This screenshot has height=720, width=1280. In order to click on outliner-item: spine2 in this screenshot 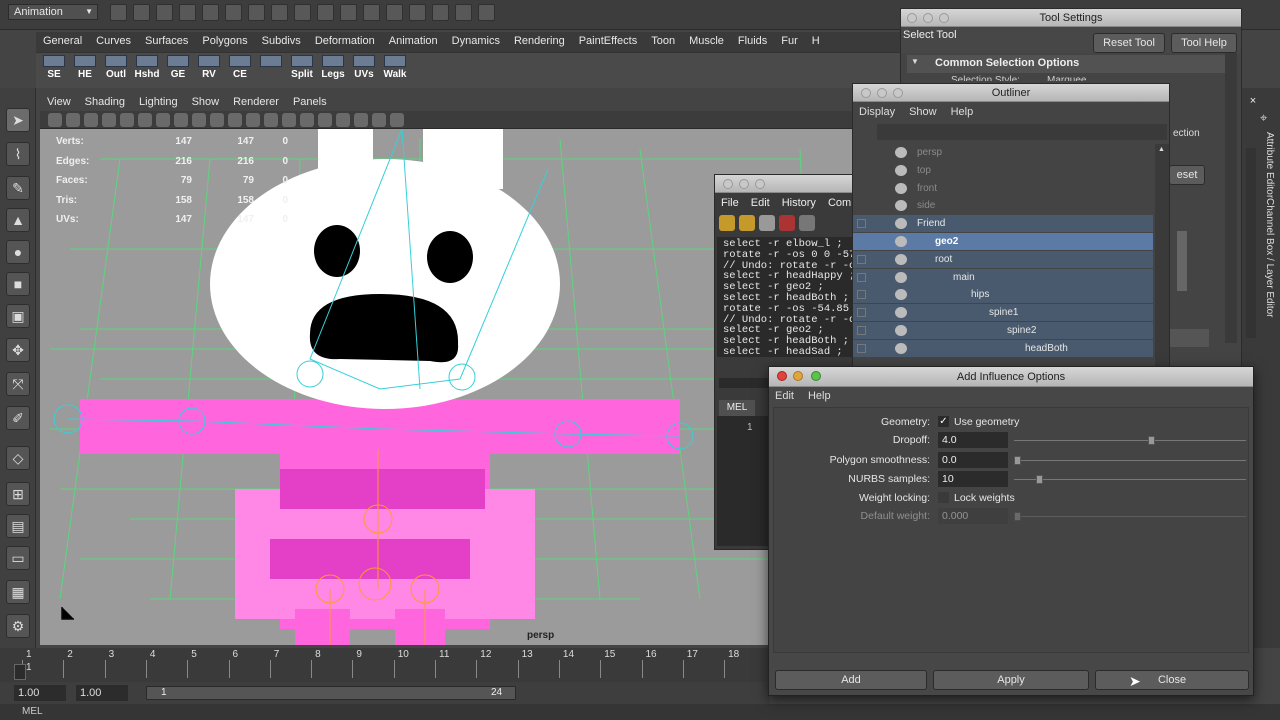, I will do `click(1003, 330)`.